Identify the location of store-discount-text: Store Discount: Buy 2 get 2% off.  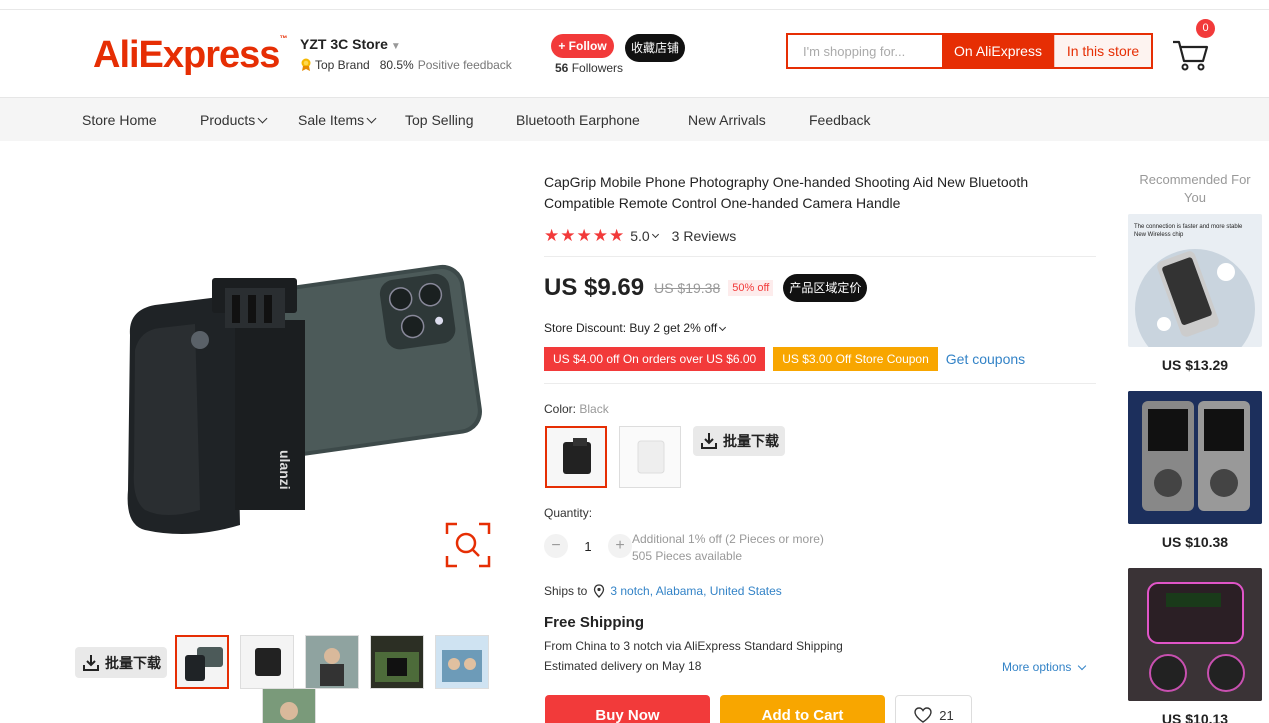
(631, 328).